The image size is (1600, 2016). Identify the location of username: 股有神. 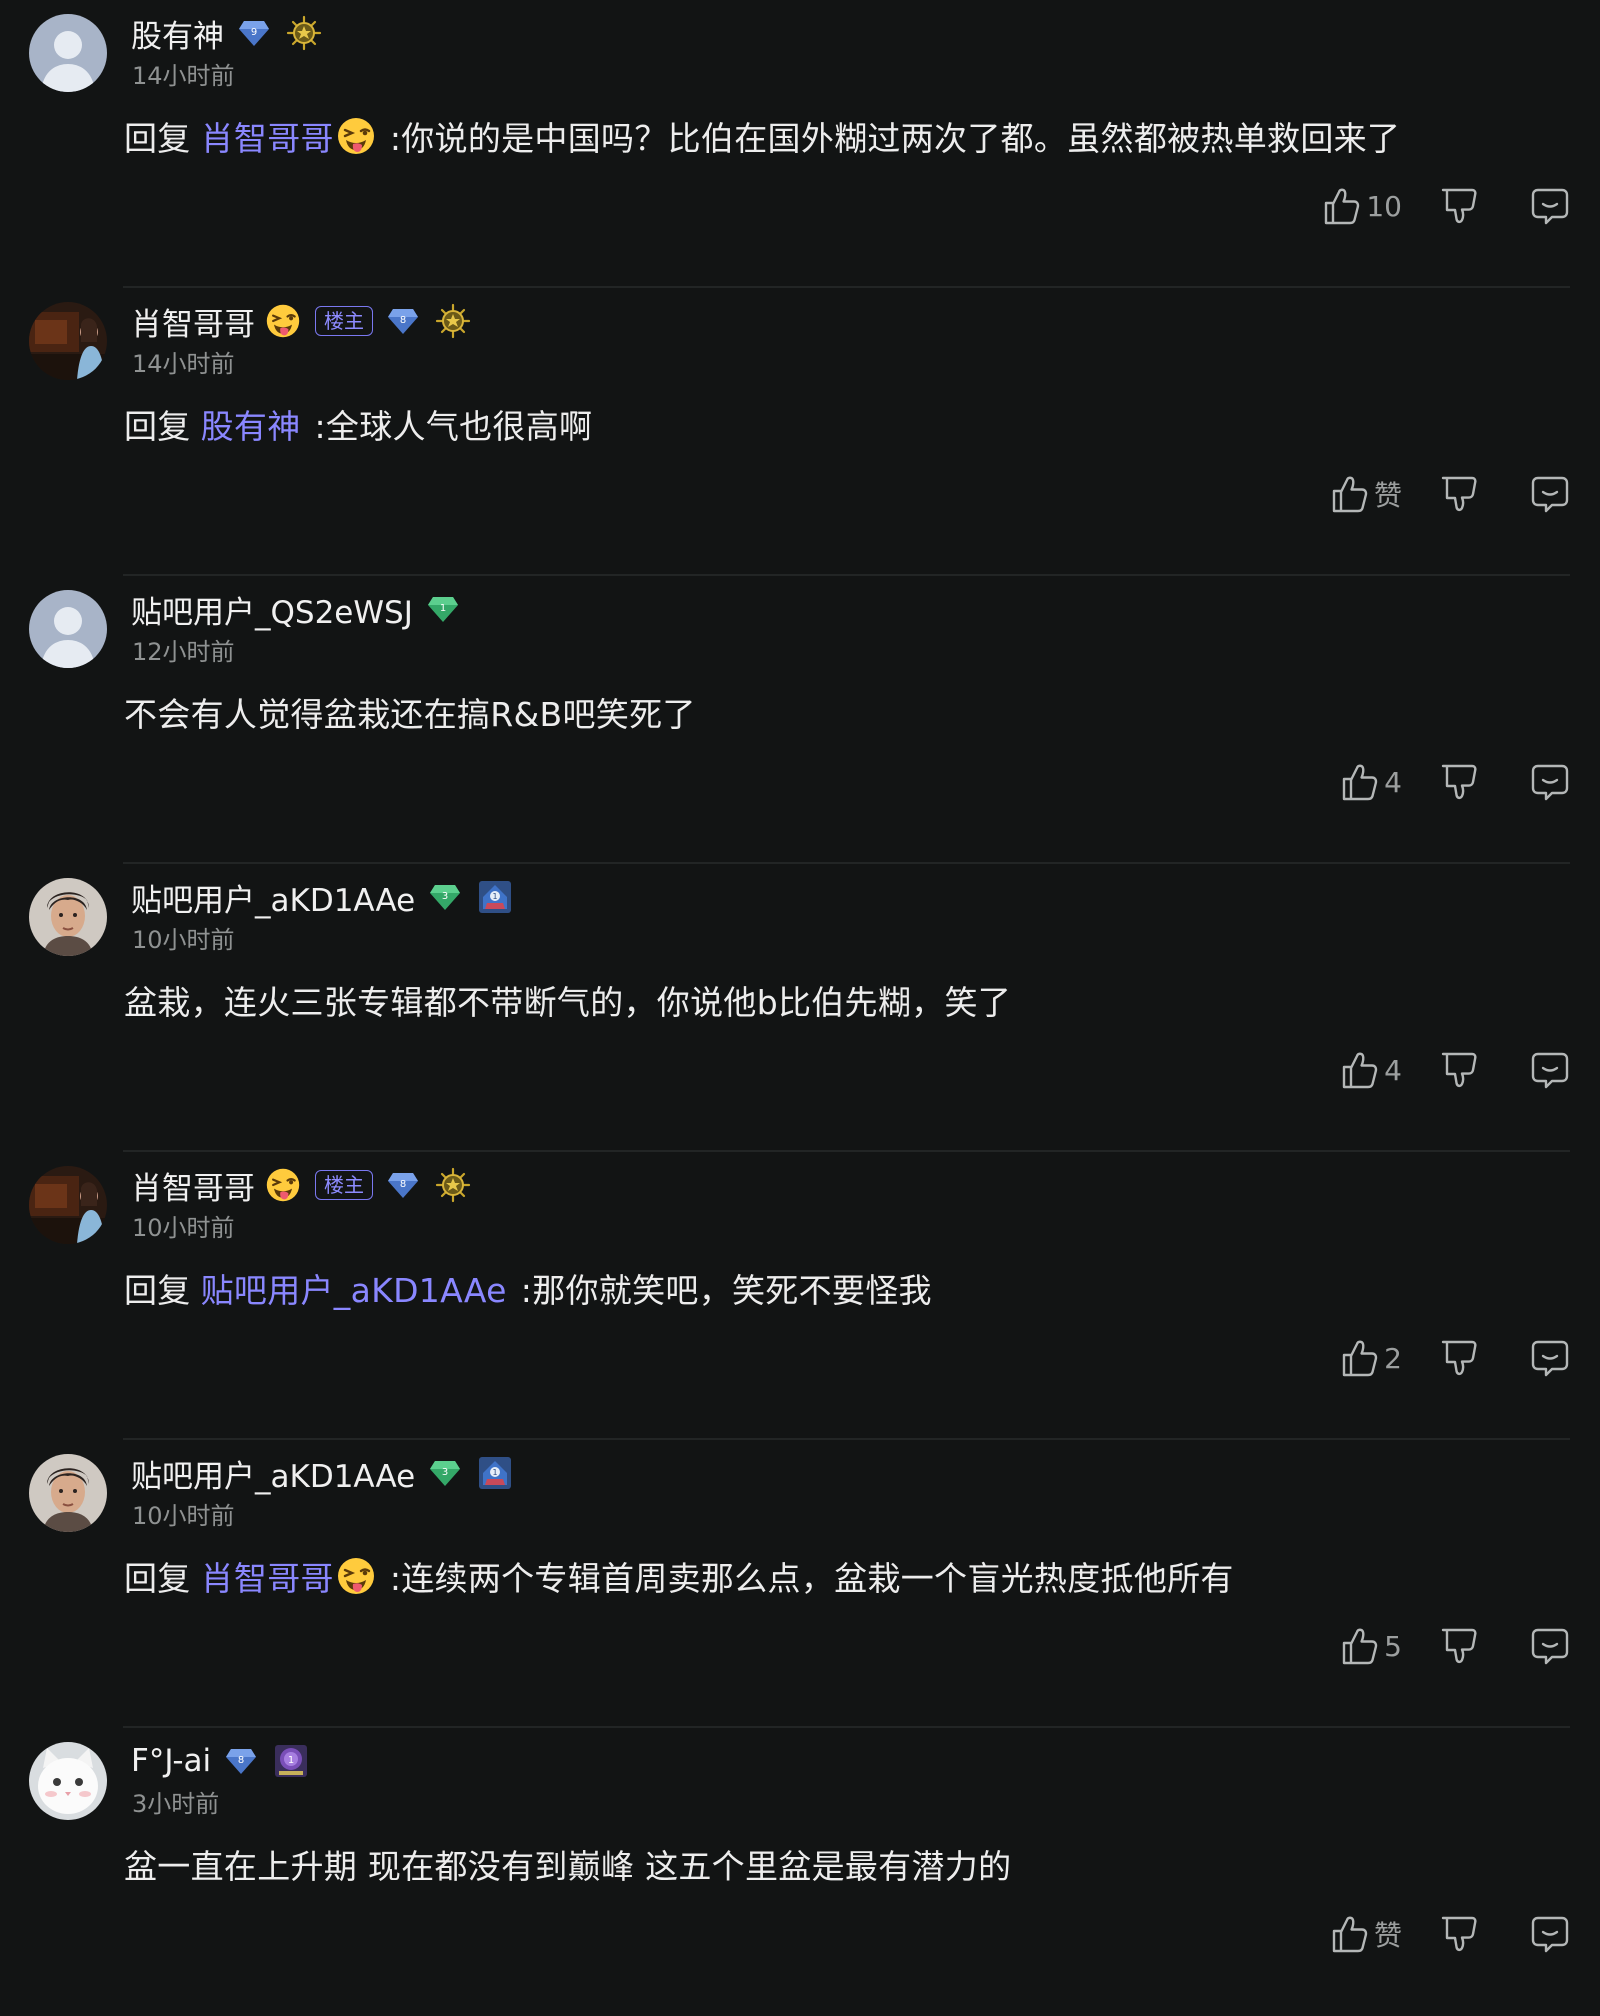
(177, 33).